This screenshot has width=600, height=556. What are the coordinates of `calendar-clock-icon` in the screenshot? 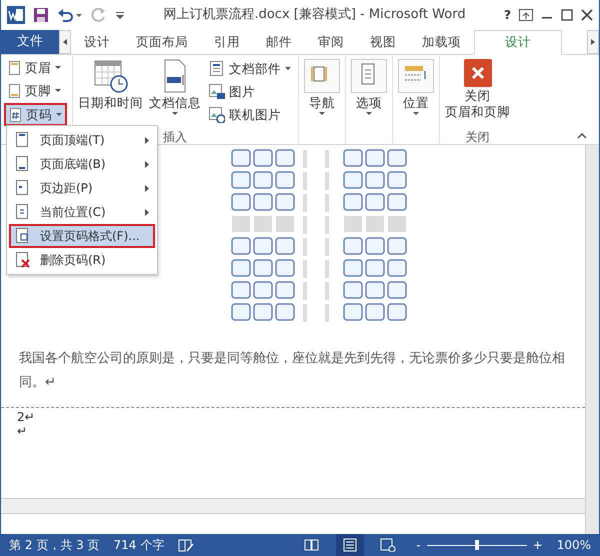 It's located at (111, 76).